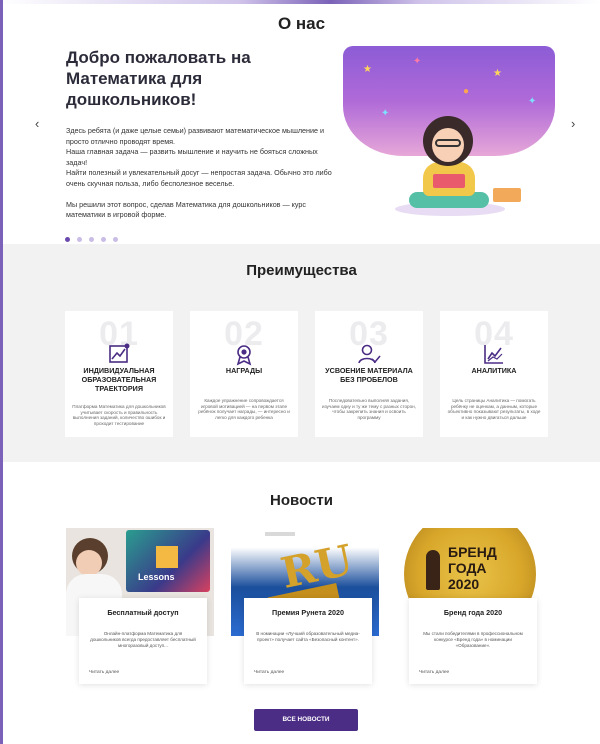  I want to click on all-news-button: ВСЕ НОВОСТИ, so click(306, 720).